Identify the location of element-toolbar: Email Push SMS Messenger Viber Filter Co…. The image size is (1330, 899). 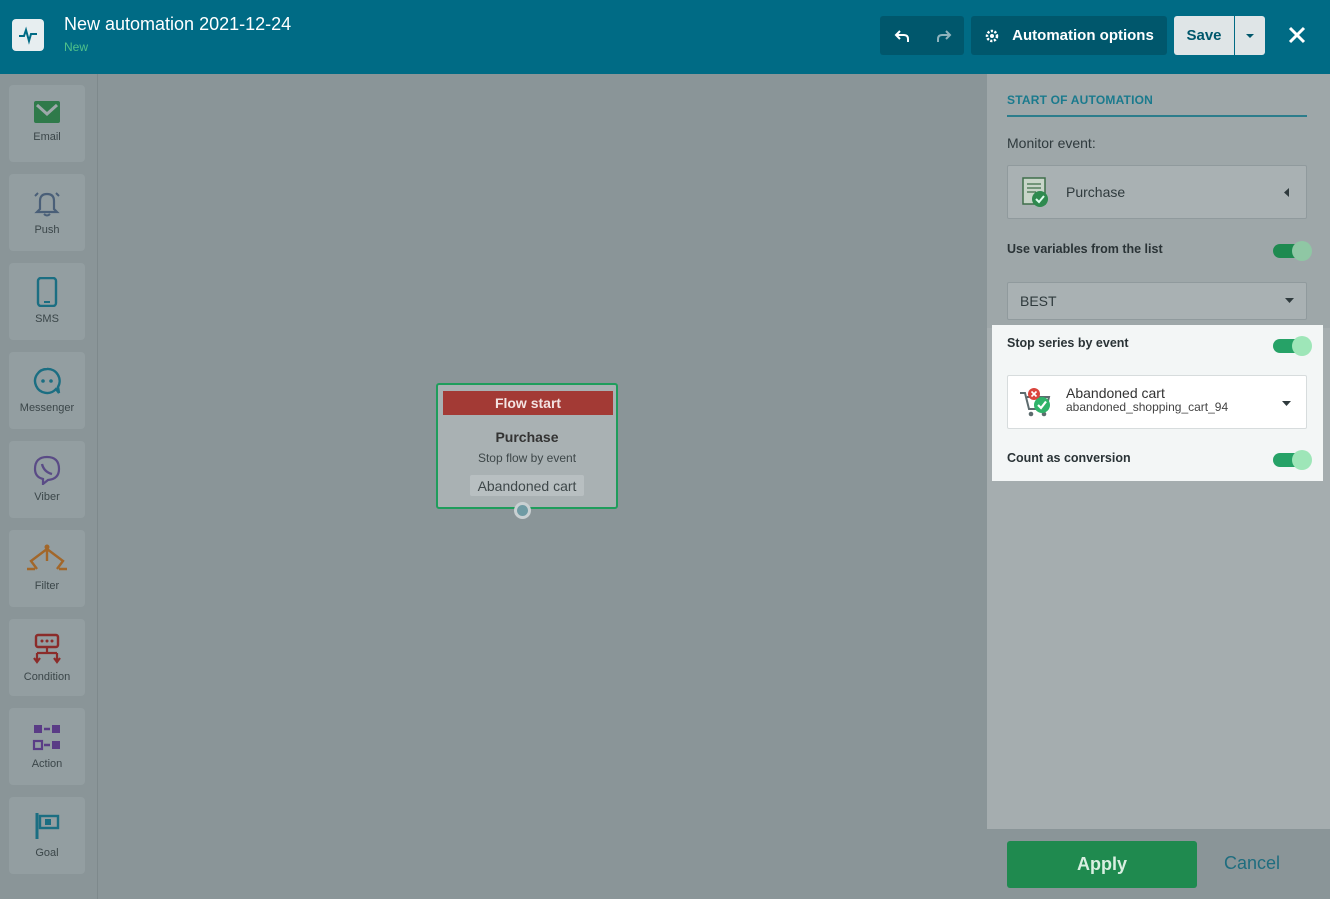
(49, 486).